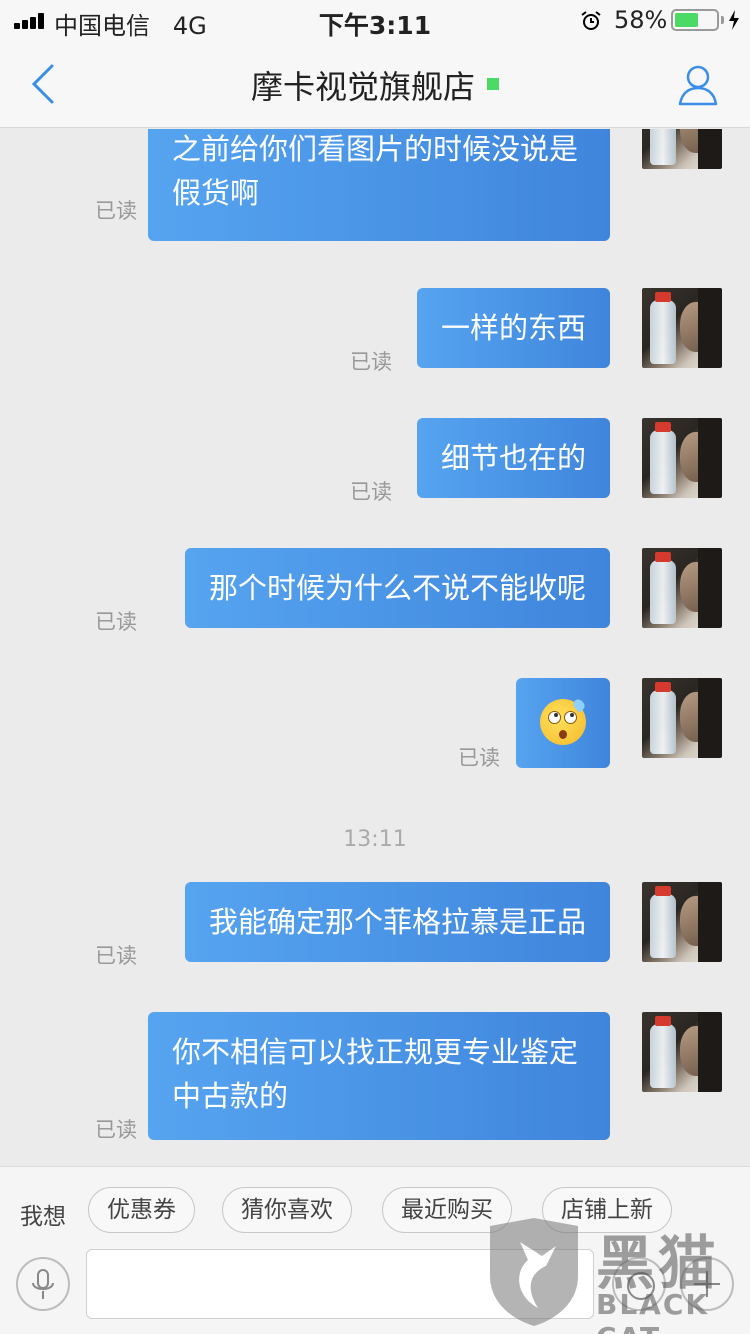  I want to click on status-bar: 中国电信 4G 下午3:11 58%, so click(375, 20).